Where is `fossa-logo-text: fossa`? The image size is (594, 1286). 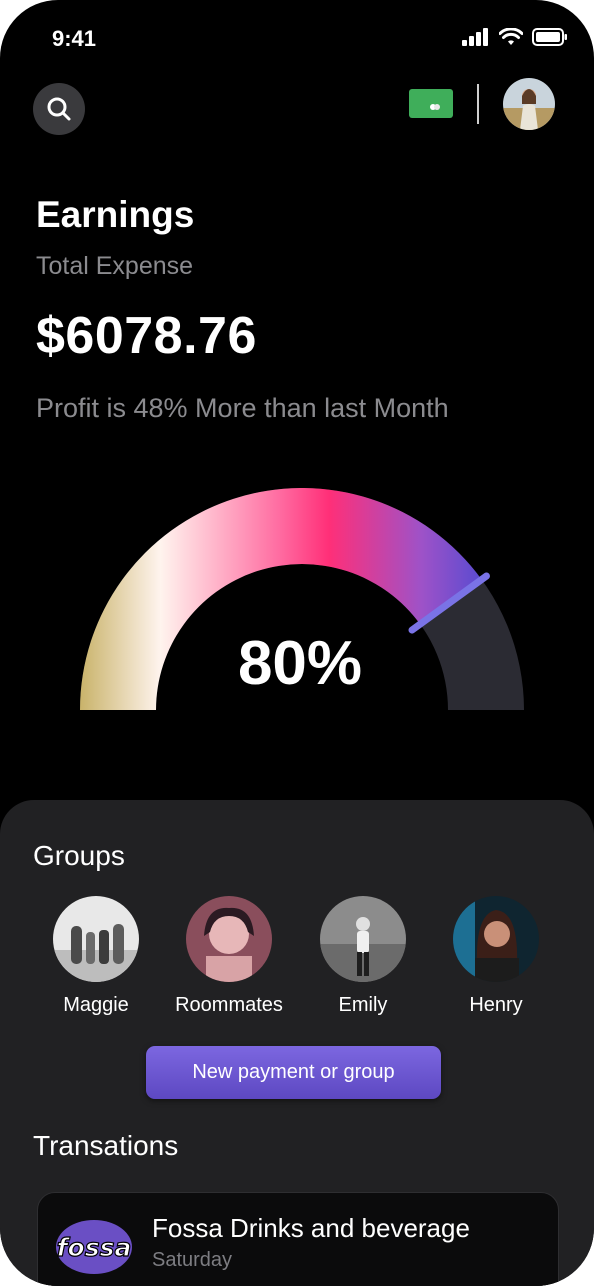
fossa-logo-text: fossa is located at coordinates (94, 1247).